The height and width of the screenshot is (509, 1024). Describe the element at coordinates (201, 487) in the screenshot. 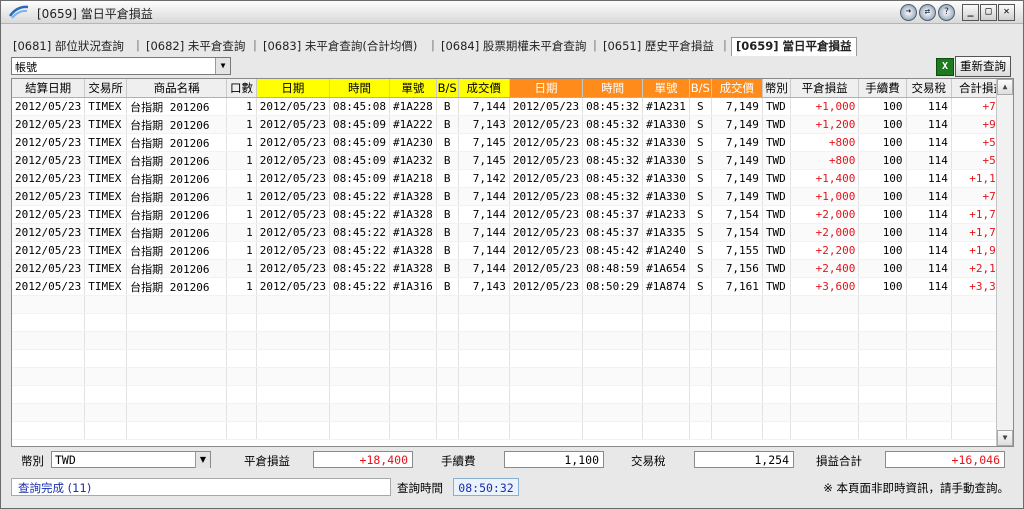

I see `status-message: 查詢完成 (11)` at that location.